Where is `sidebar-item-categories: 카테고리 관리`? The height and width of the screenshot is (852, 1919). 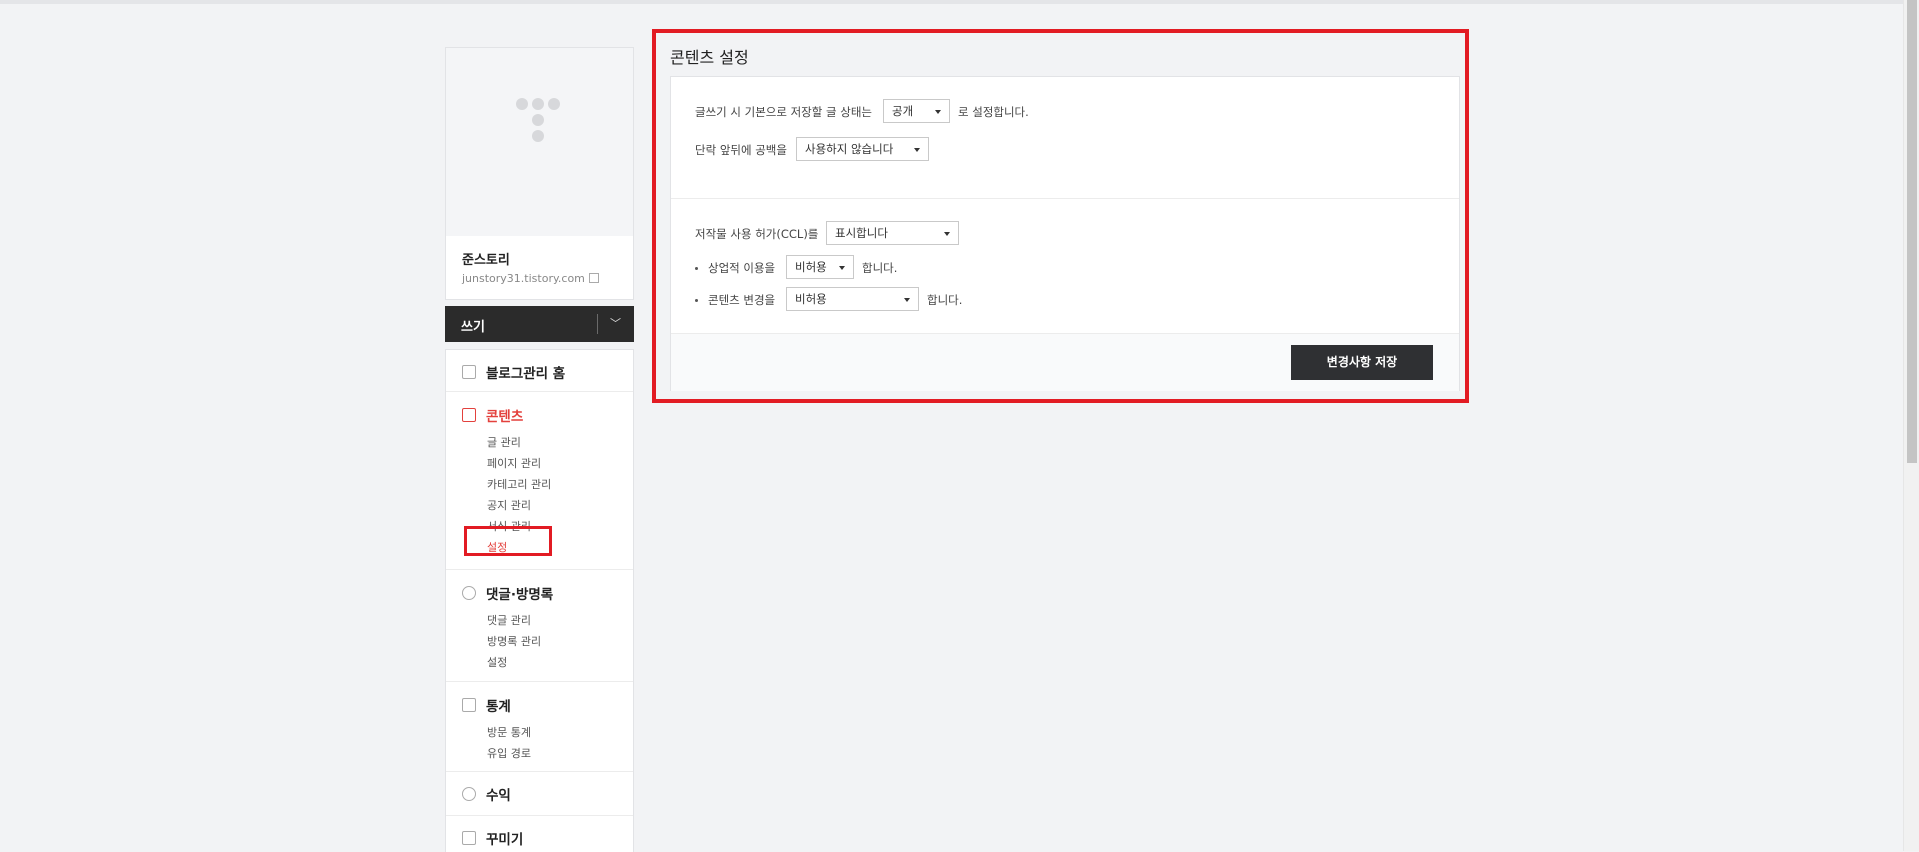
sidebar-item-categories: 카테고리 관리 is located at coordinates (519, 484).